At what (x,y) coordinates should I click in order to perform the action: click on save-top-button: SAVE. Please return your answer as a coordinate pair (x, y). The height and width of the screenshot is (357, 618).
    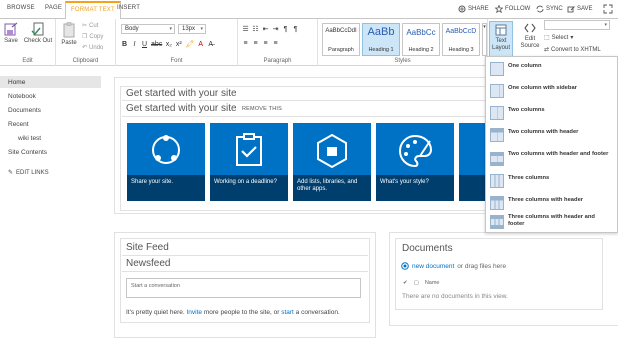
    Looking at the image, I should click on (580, 9).